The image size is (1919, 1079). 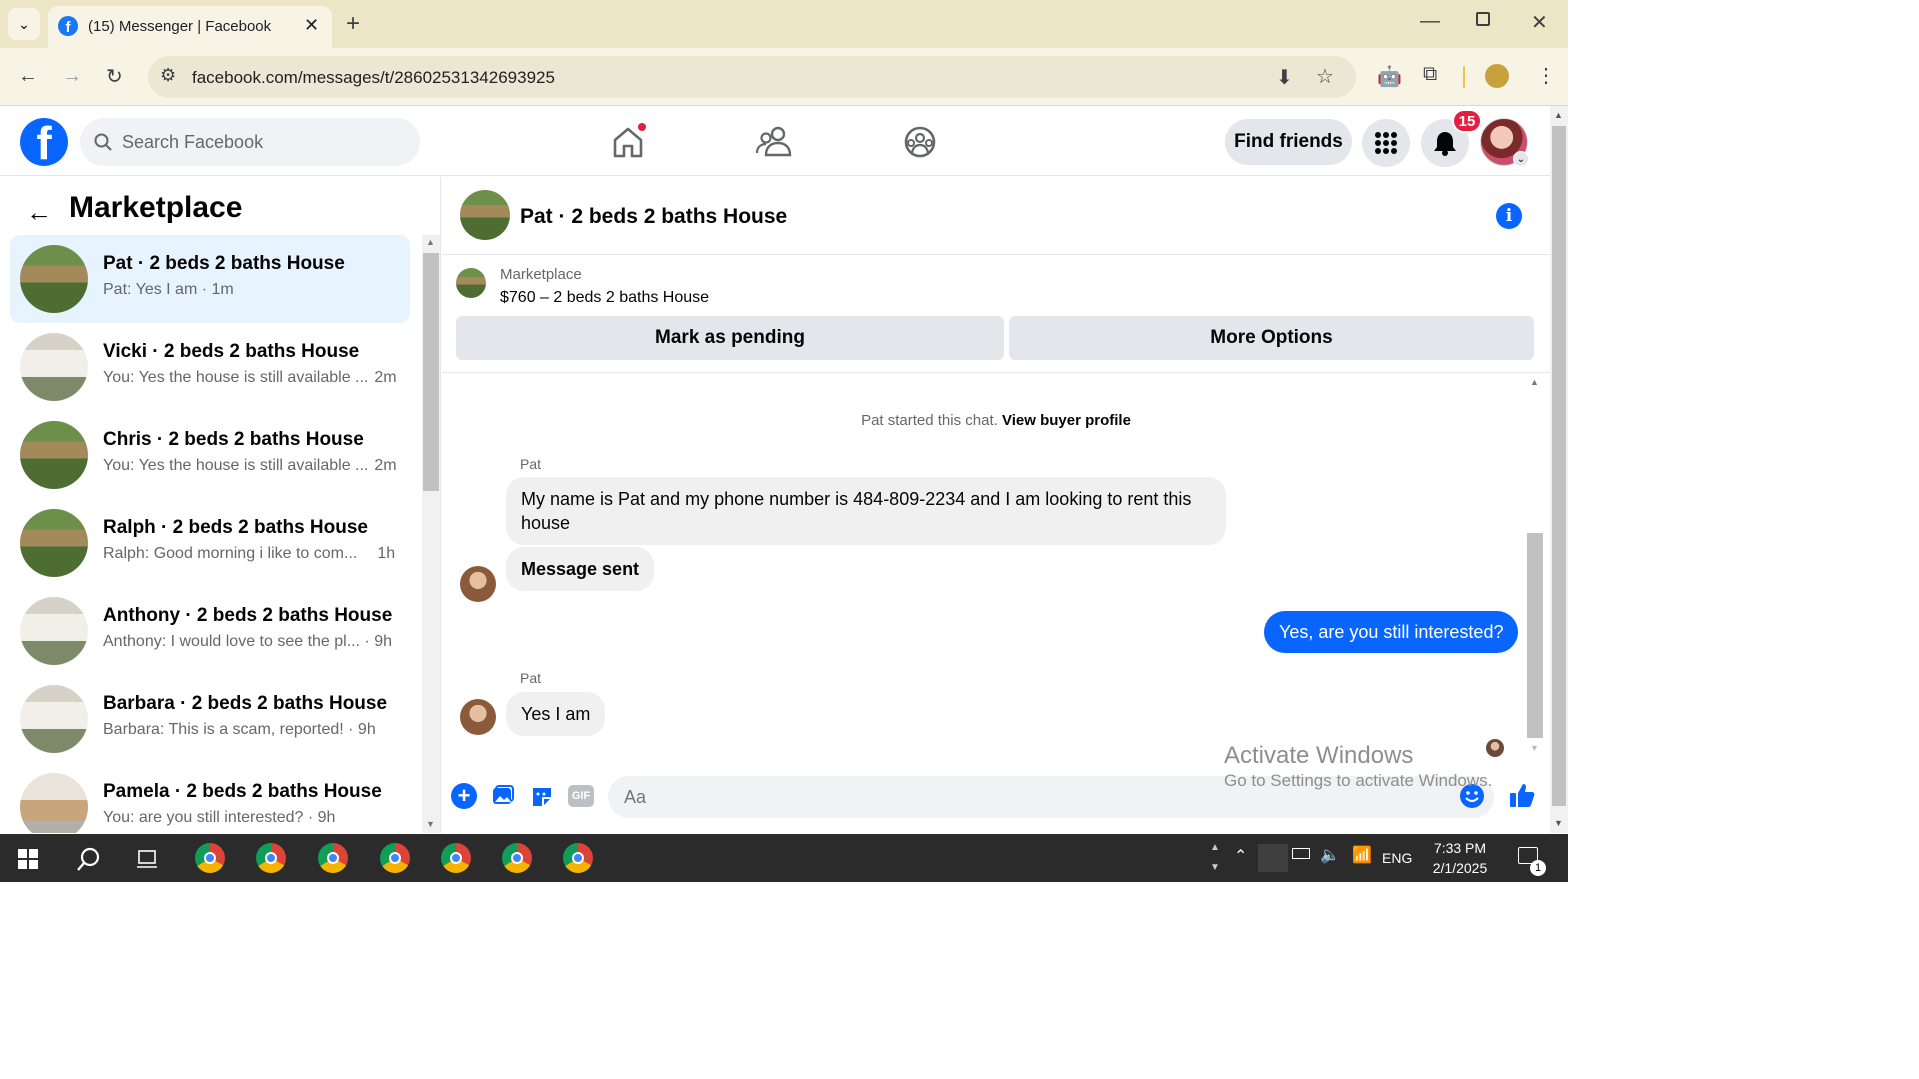 I want to click on browser-menu-icon: ⋮, so click(x=1546, y=75).